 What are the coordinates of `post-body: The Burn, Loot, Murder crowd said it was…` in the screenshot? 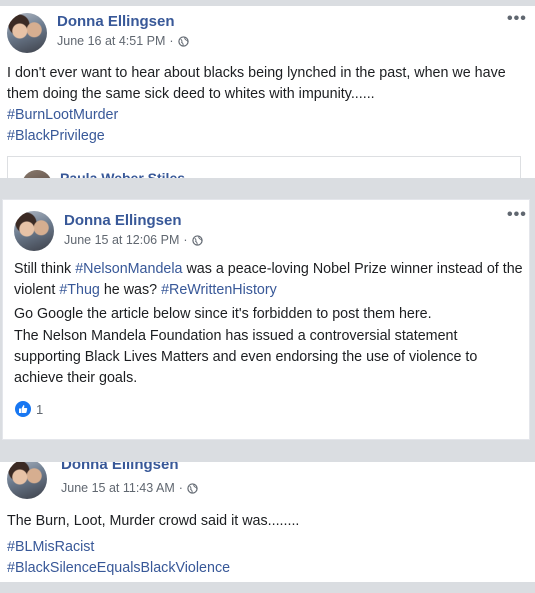 It's located at (153, 521).